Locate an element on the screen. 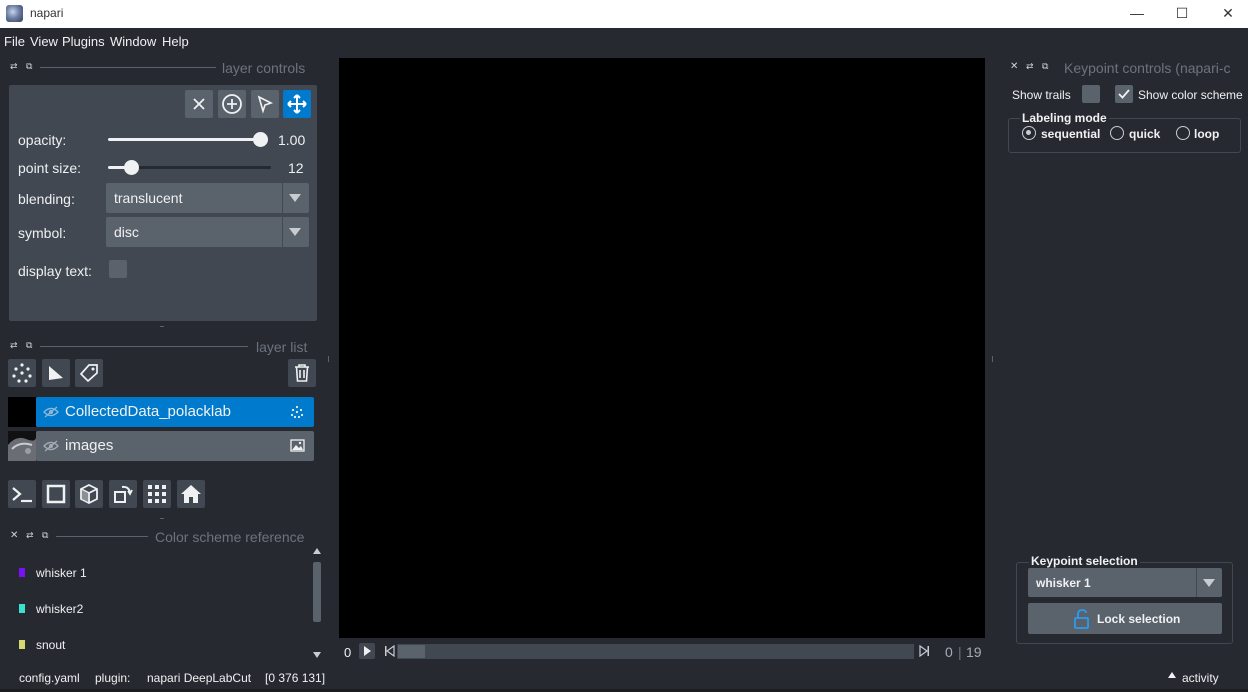 This screenshot has width=1248, height=692. points-layer-type-icon is located at coordinates (297, 412).